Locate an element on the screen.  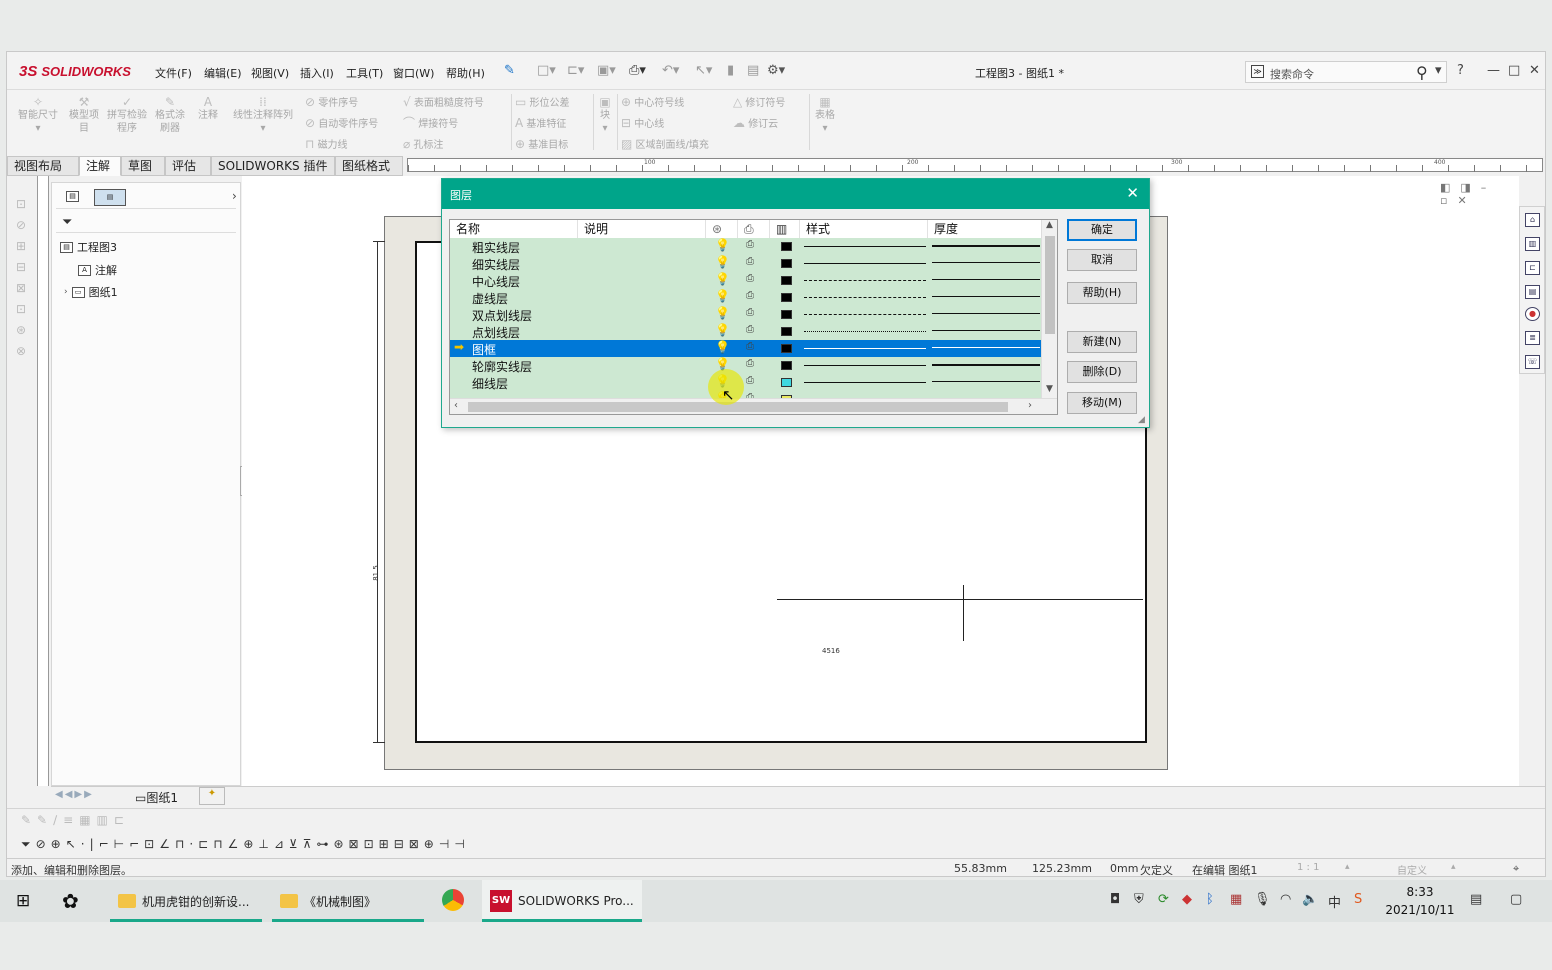
sheet-nav-arrows: ◀◀▶▶ is located at coordinates (74, 794).